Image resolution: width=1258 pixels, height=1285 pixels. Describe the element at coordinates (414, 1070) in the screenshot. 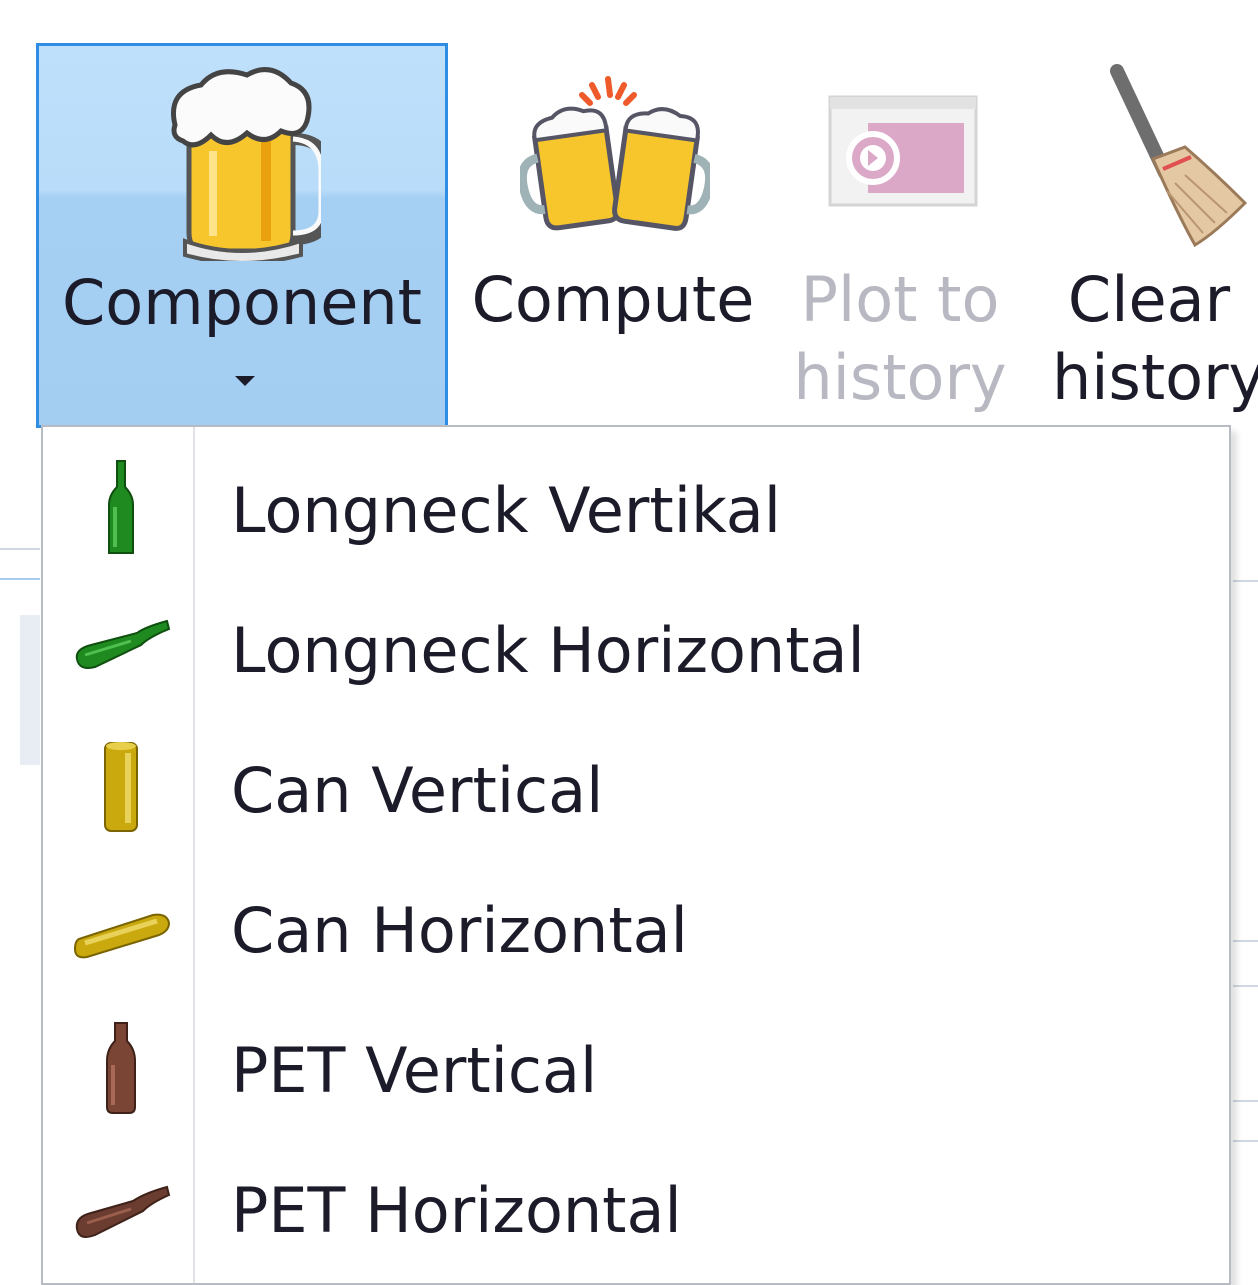

I see `menu-item-label: PET Vertical` at that location.